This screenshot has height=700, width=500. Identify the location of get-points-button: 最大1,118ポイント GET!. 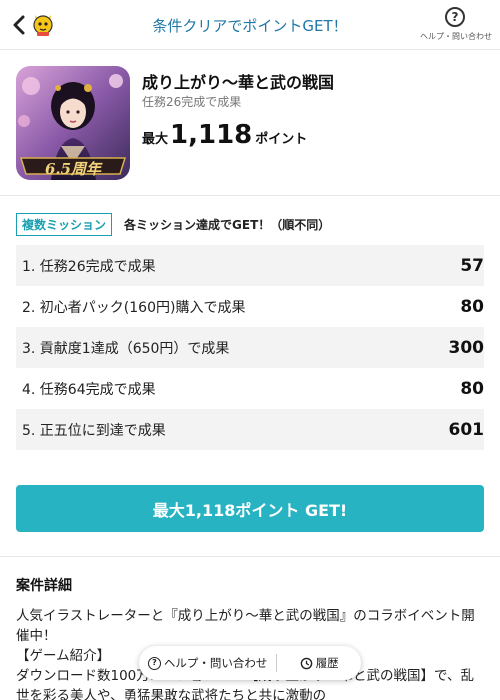
(250, 508).